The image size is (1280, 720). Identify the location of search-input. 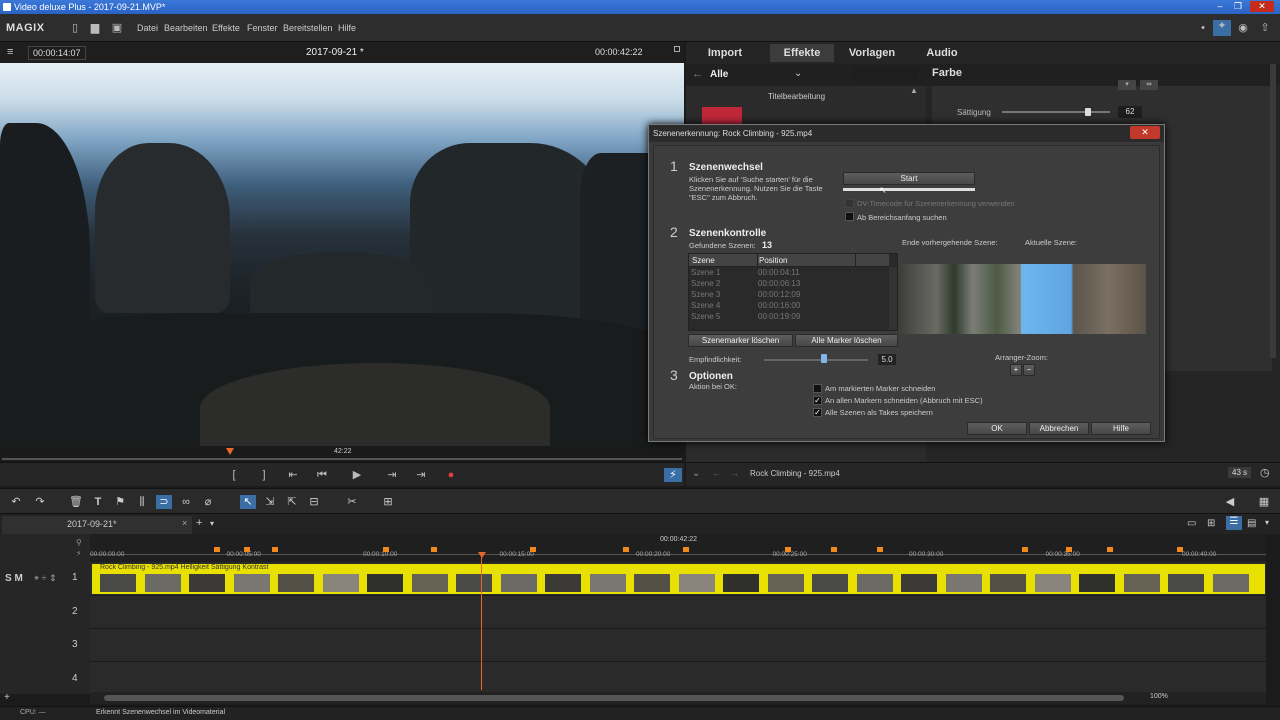
(885, 74).